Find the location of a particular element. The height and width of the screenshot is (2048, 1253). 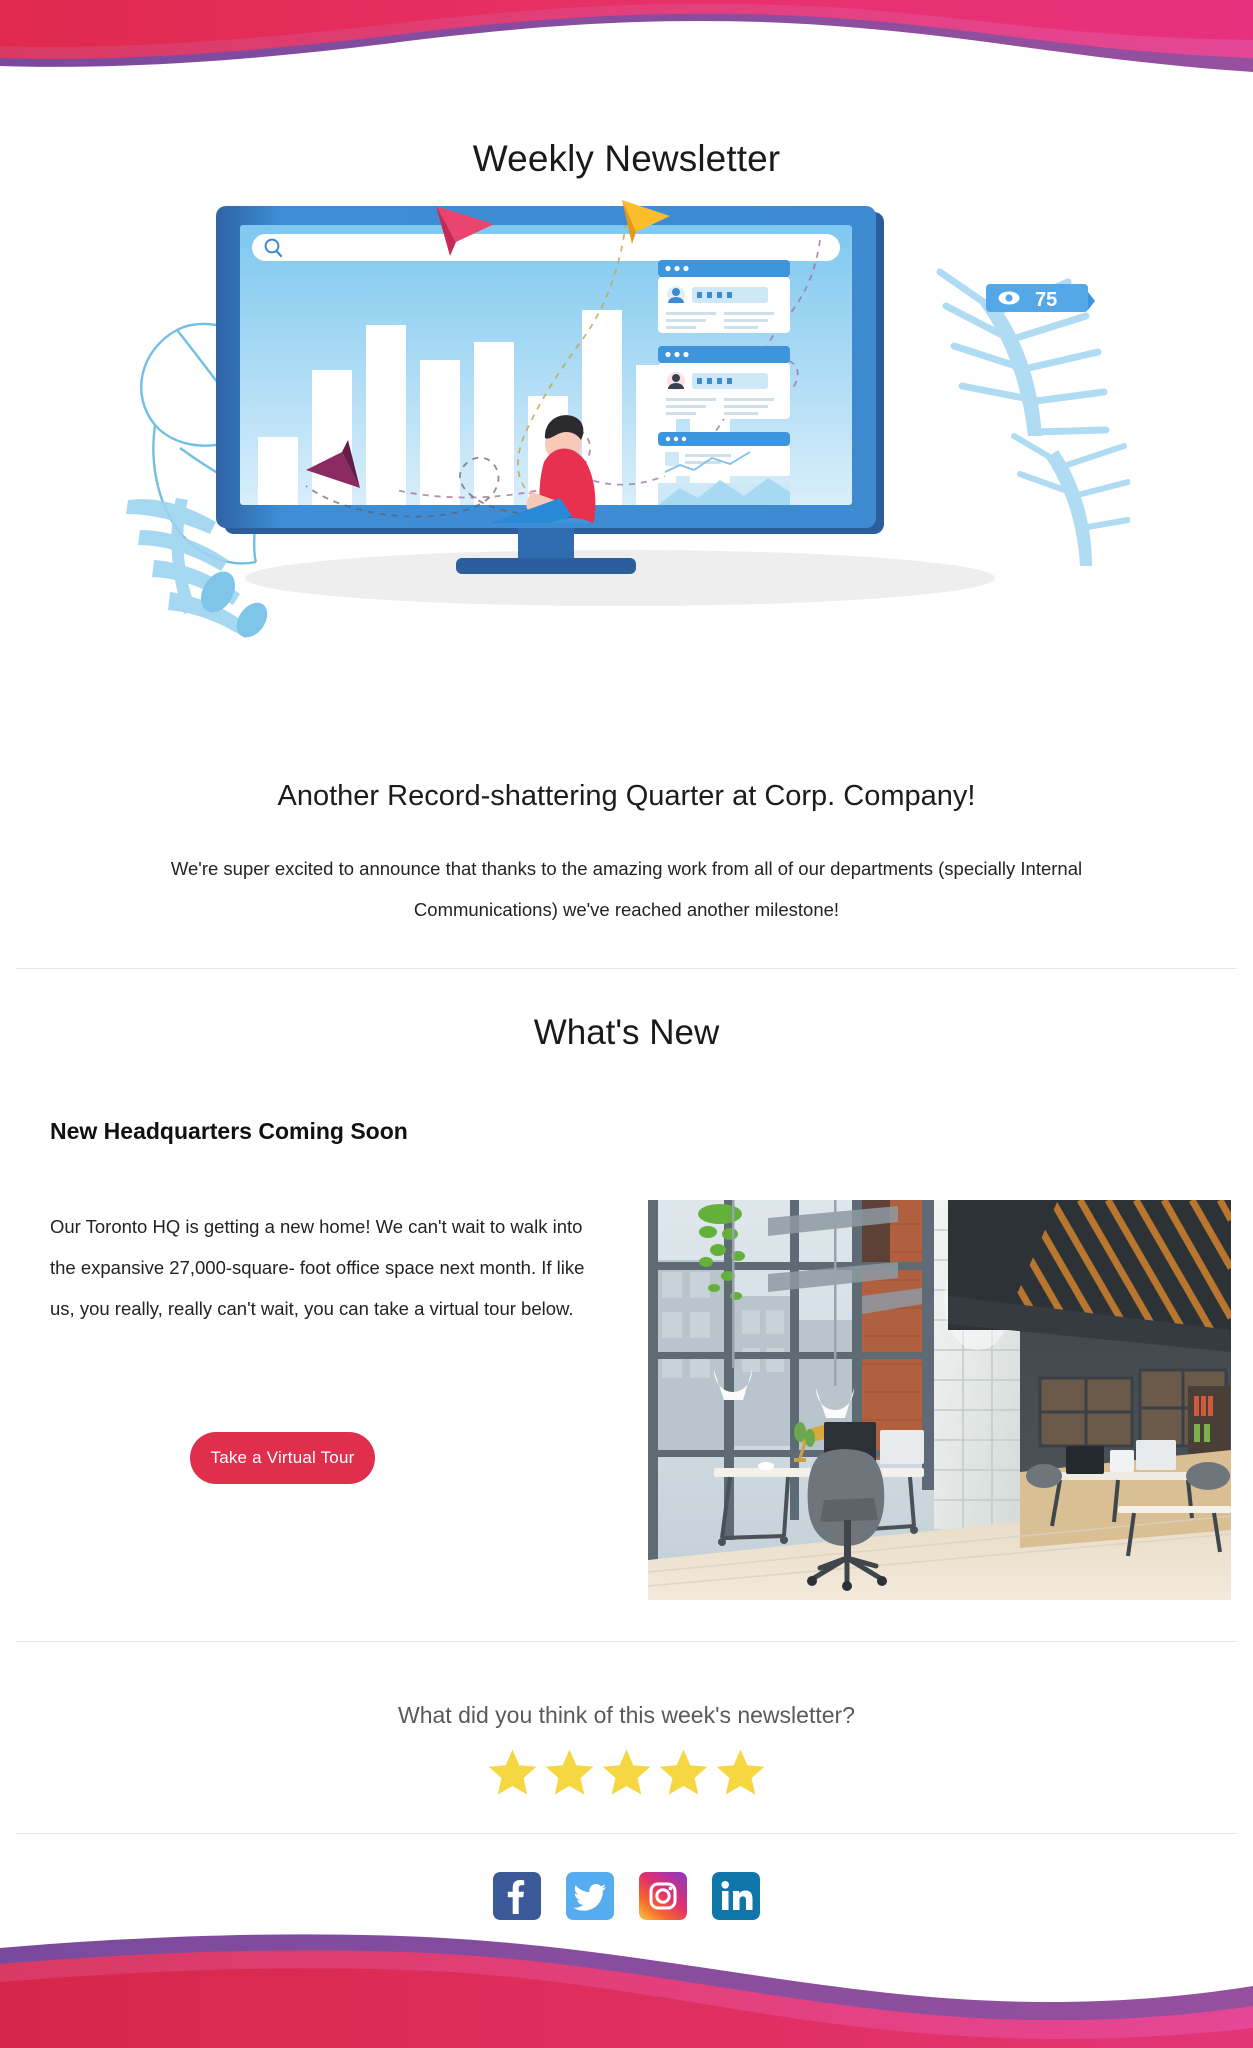

star-rating is located at coordinates (626, 1772).